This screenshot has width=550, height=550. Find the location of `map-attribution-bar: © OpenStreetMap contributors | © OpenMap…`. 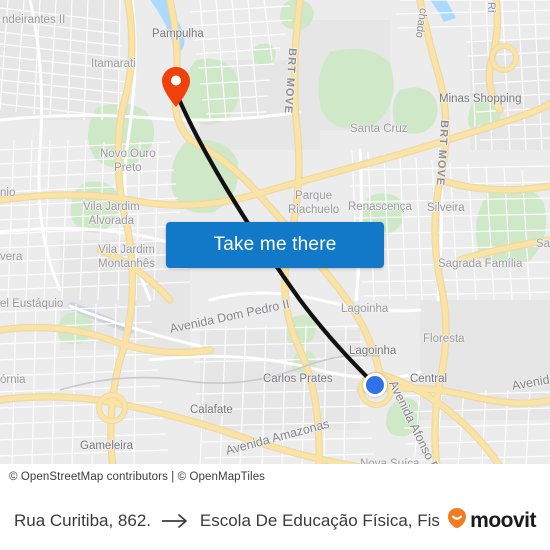

map-attribution-bar: © OpenStreetMap contributors | © OpenMap… is located at coordinates (275, 477).